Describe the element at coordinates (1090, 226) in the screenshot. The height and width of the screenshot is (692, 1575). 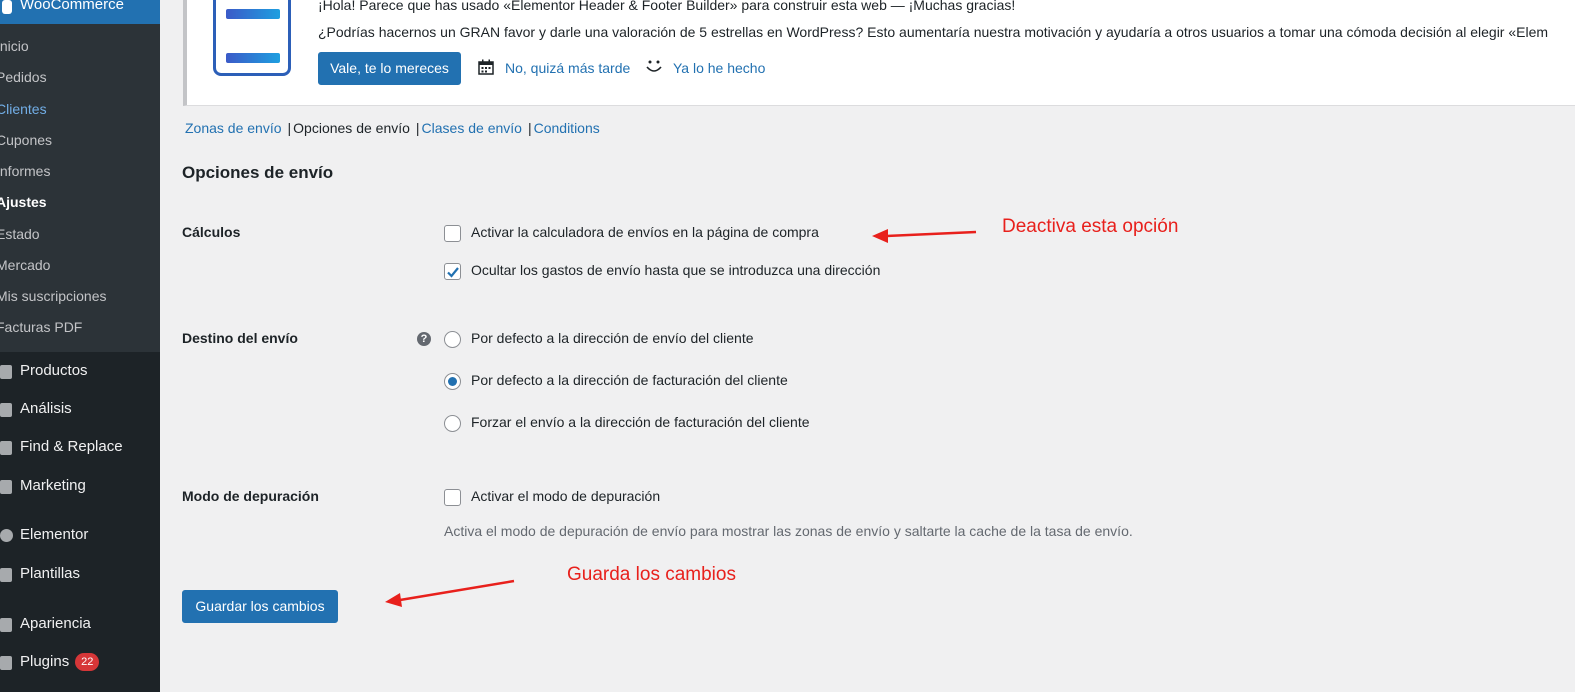
I see `annotation-deactivate: Deactiva esta opción` at that location.